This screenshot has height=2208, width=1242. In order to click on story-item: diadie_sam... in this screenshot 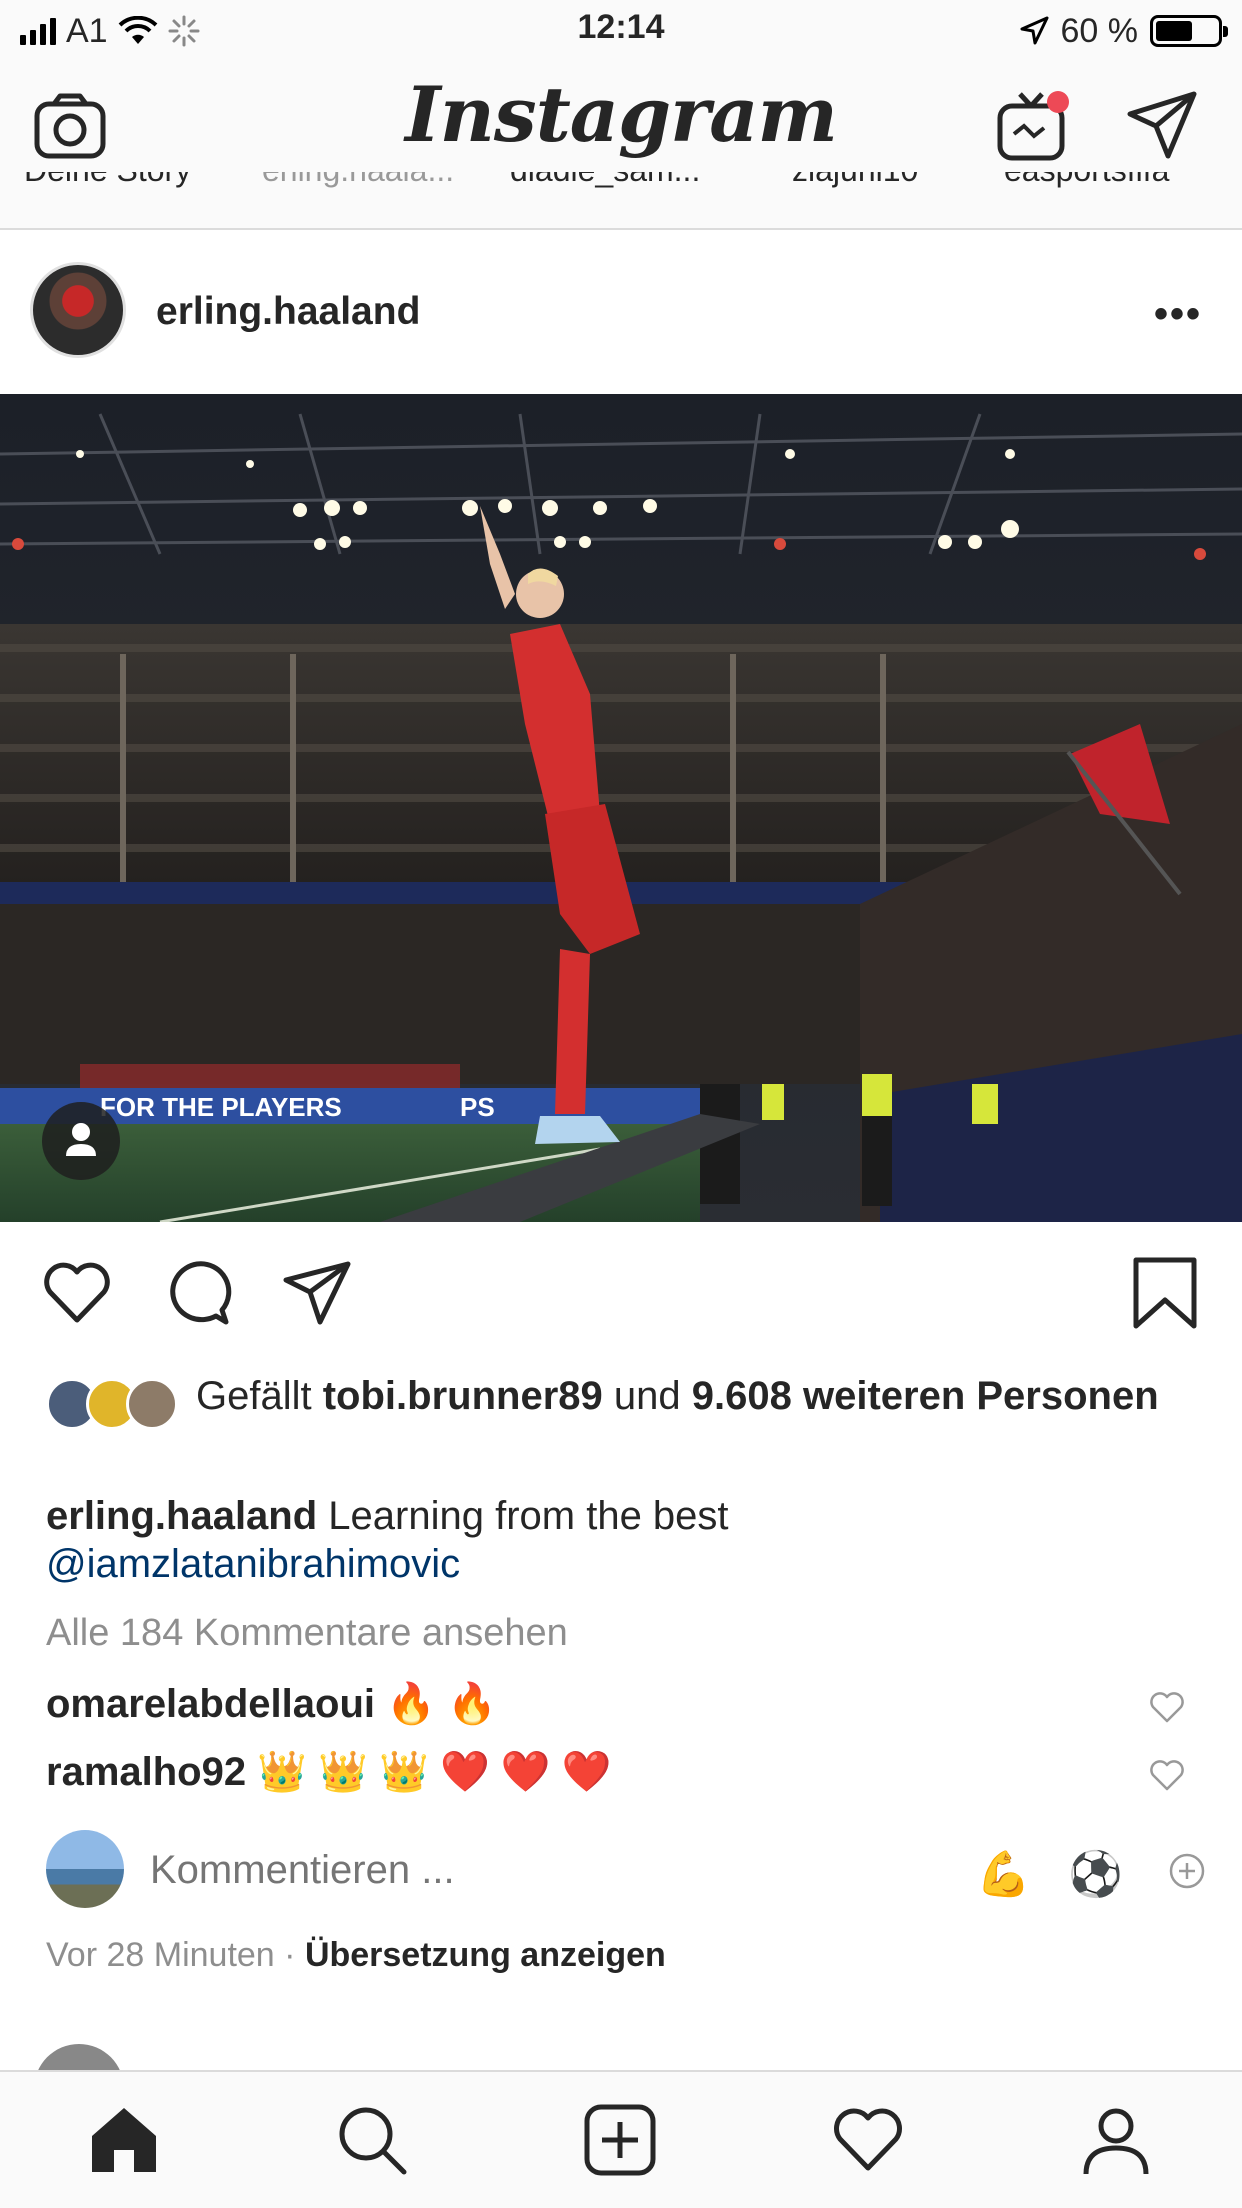, I will do `click(605, 180)`.